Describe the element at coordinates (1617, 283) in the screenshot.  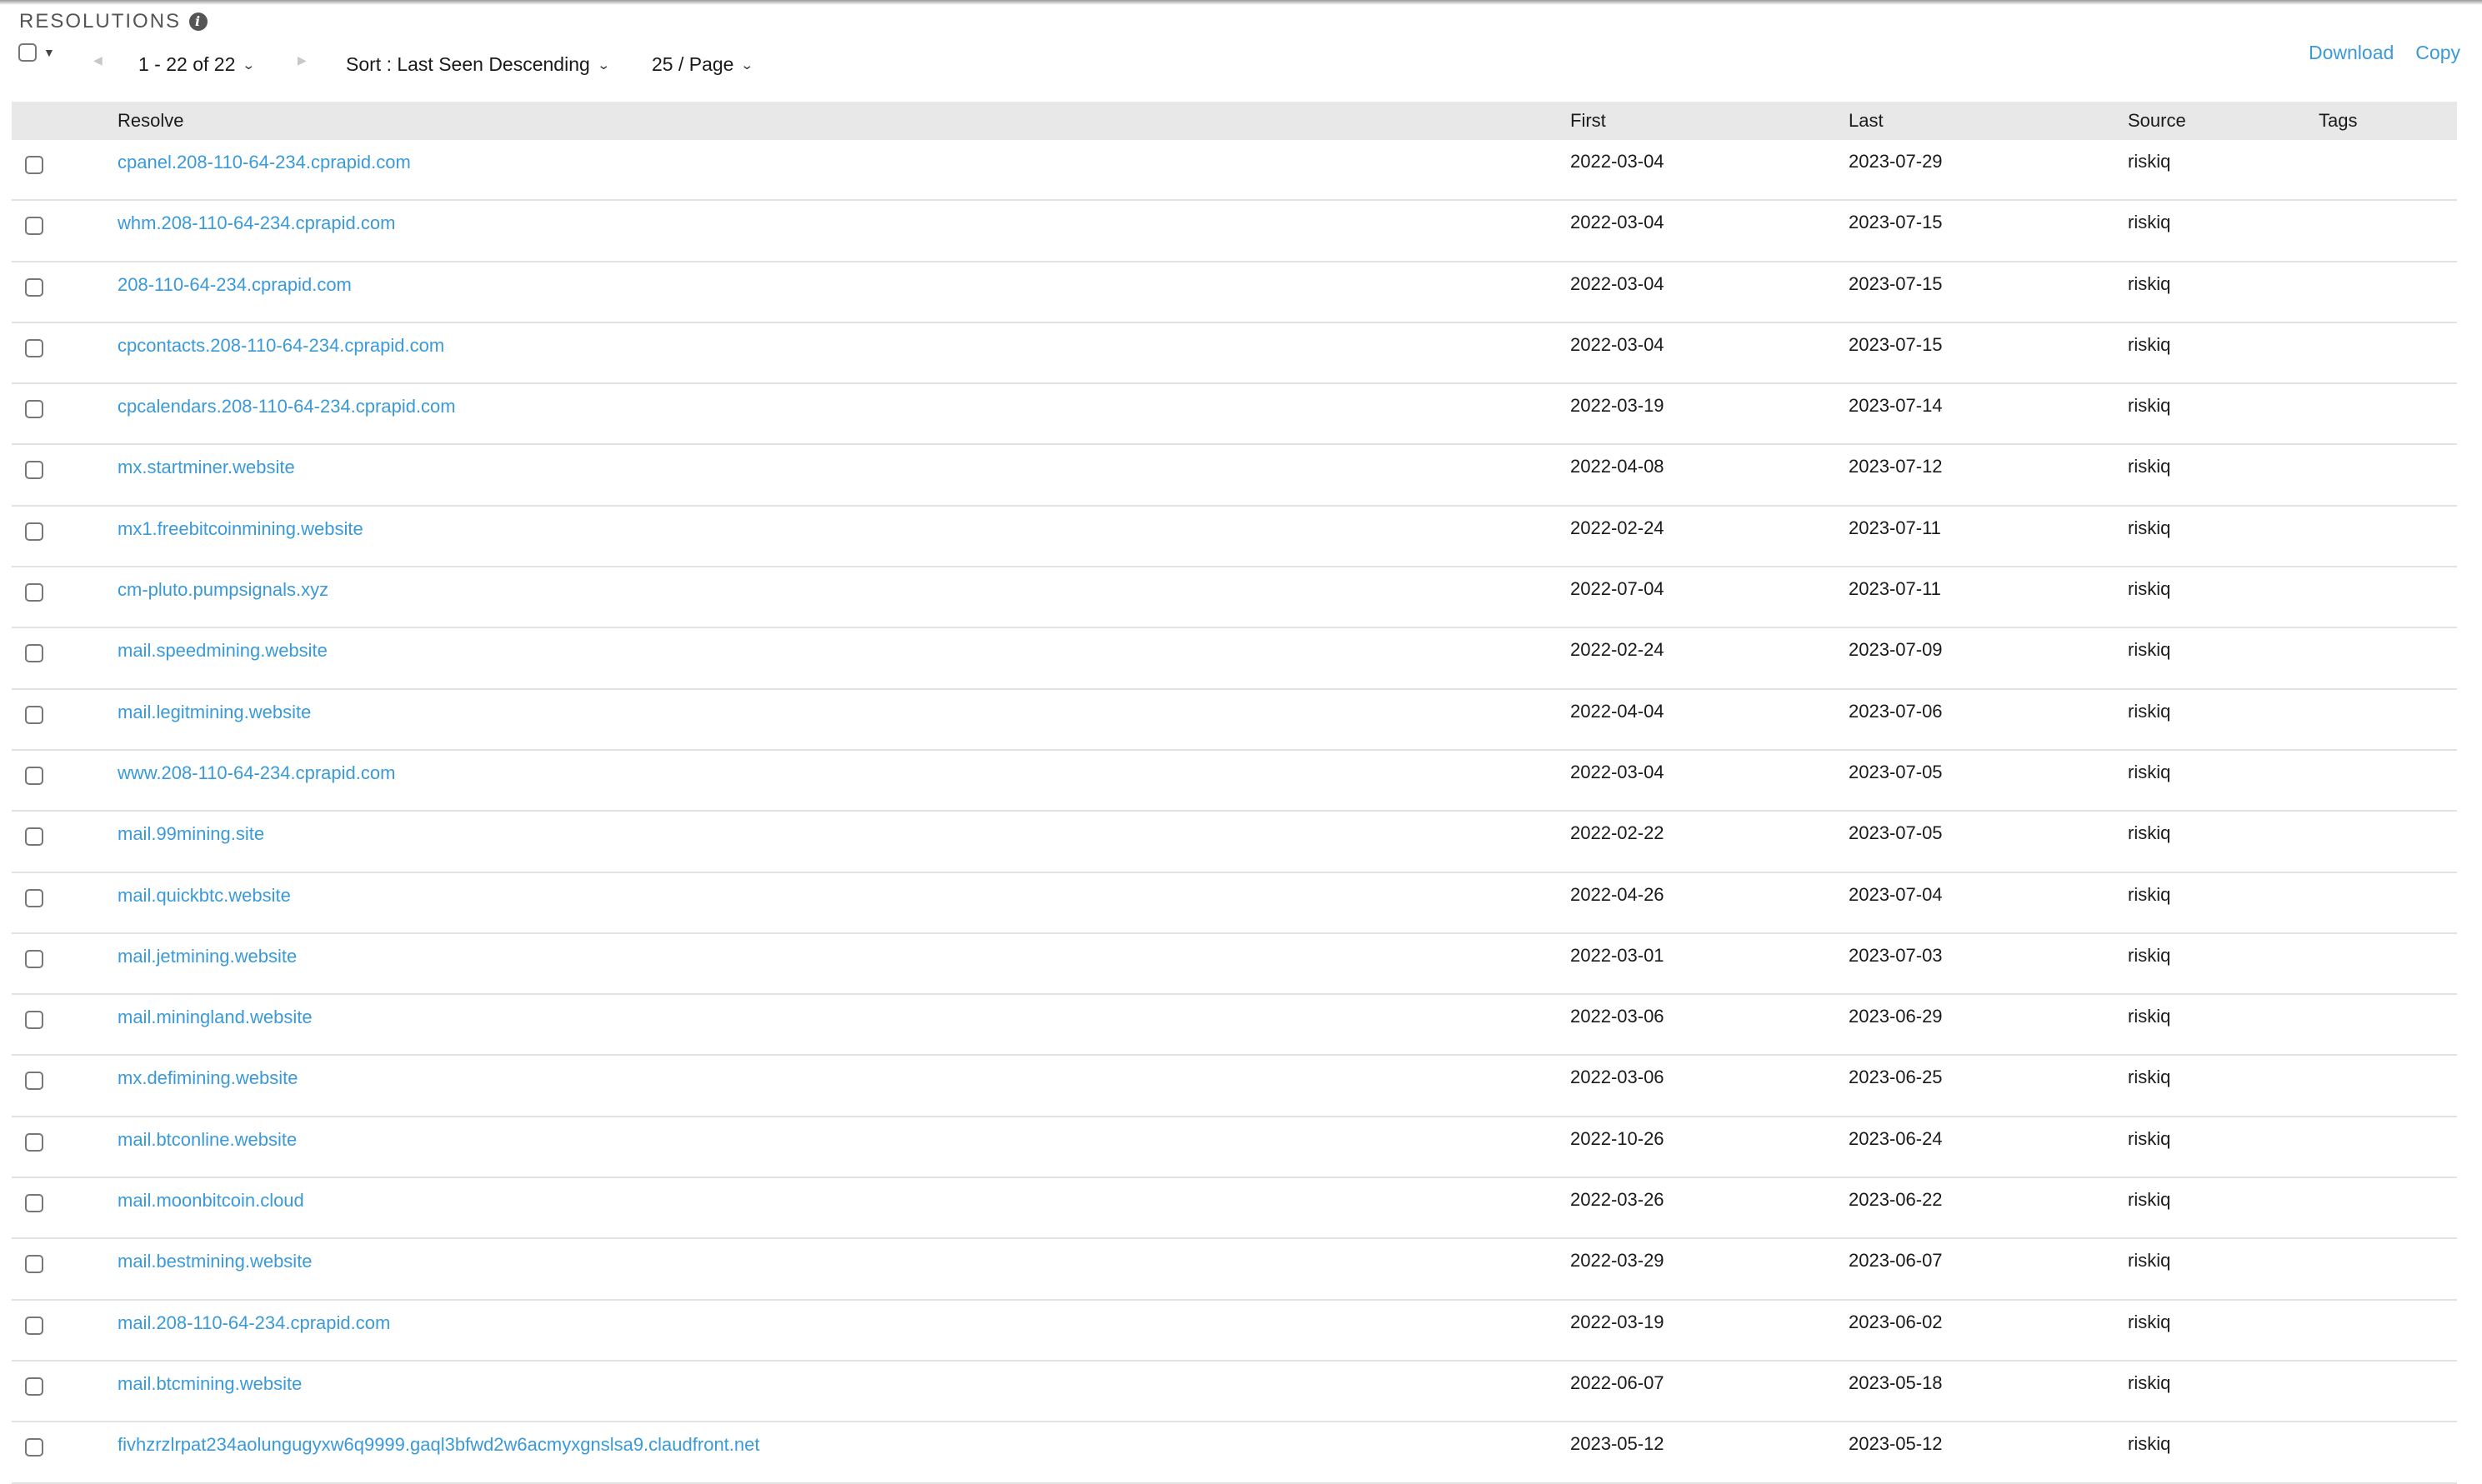
I see `first-seen: 2022-03-04` at that location.